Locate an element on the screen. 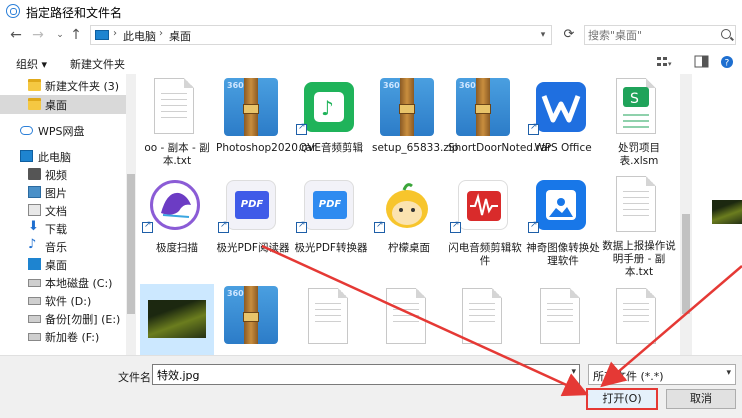  pdf-converter-icon: PDF is located at coordinates (329, 205).